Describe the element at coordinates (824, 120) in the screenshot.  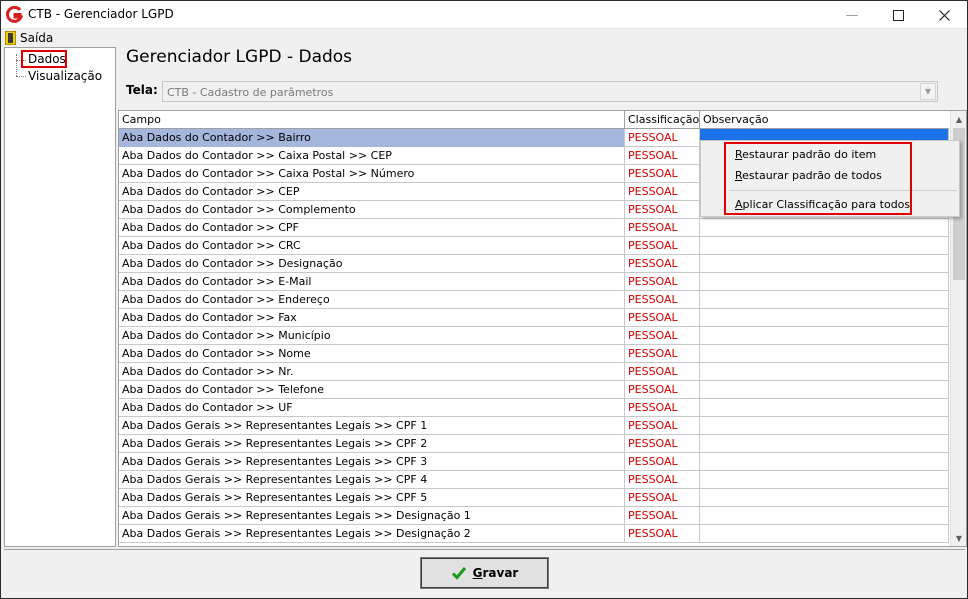
I see `column-header-observacao: Observação` at that location.